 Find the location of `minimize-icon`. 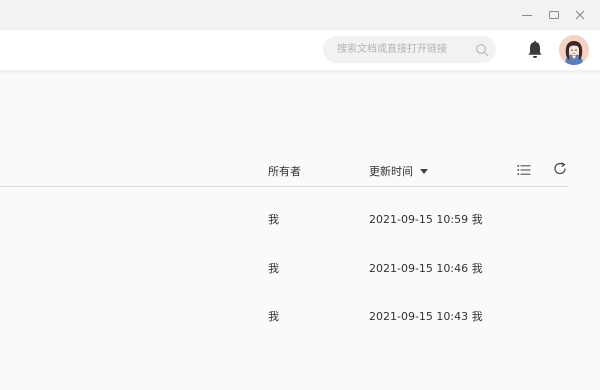

minimize-icon is located at coordinates (527, 15).